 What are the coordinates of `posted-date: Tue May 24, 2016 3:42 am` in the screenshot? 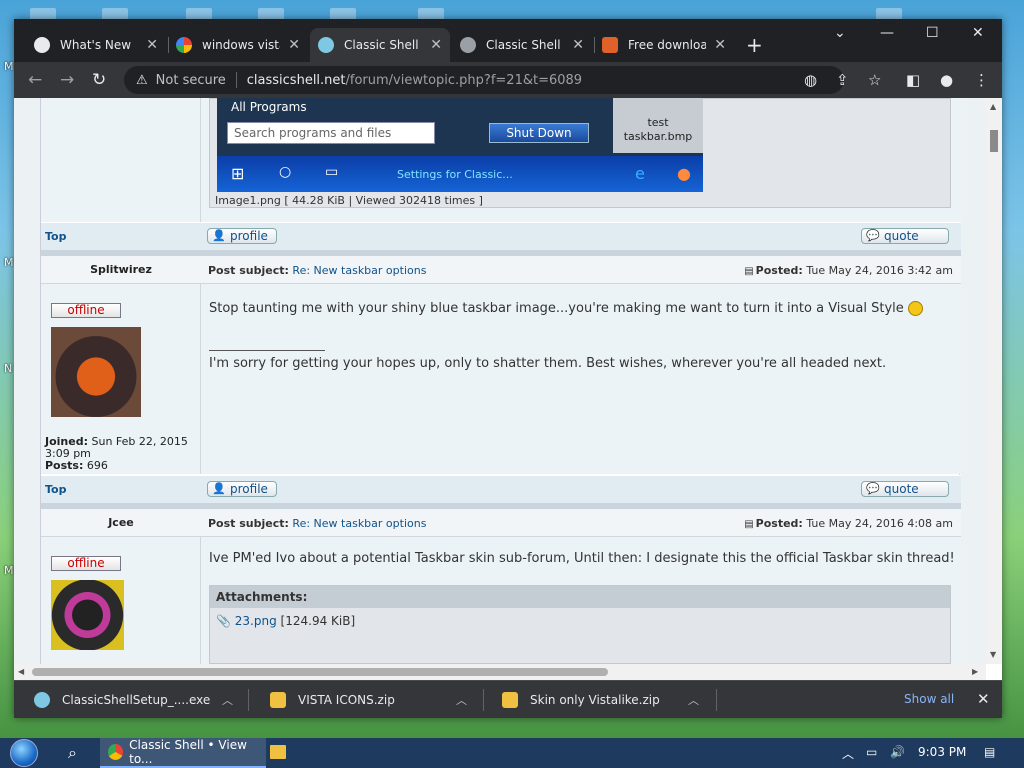 It's located at (879, 270).